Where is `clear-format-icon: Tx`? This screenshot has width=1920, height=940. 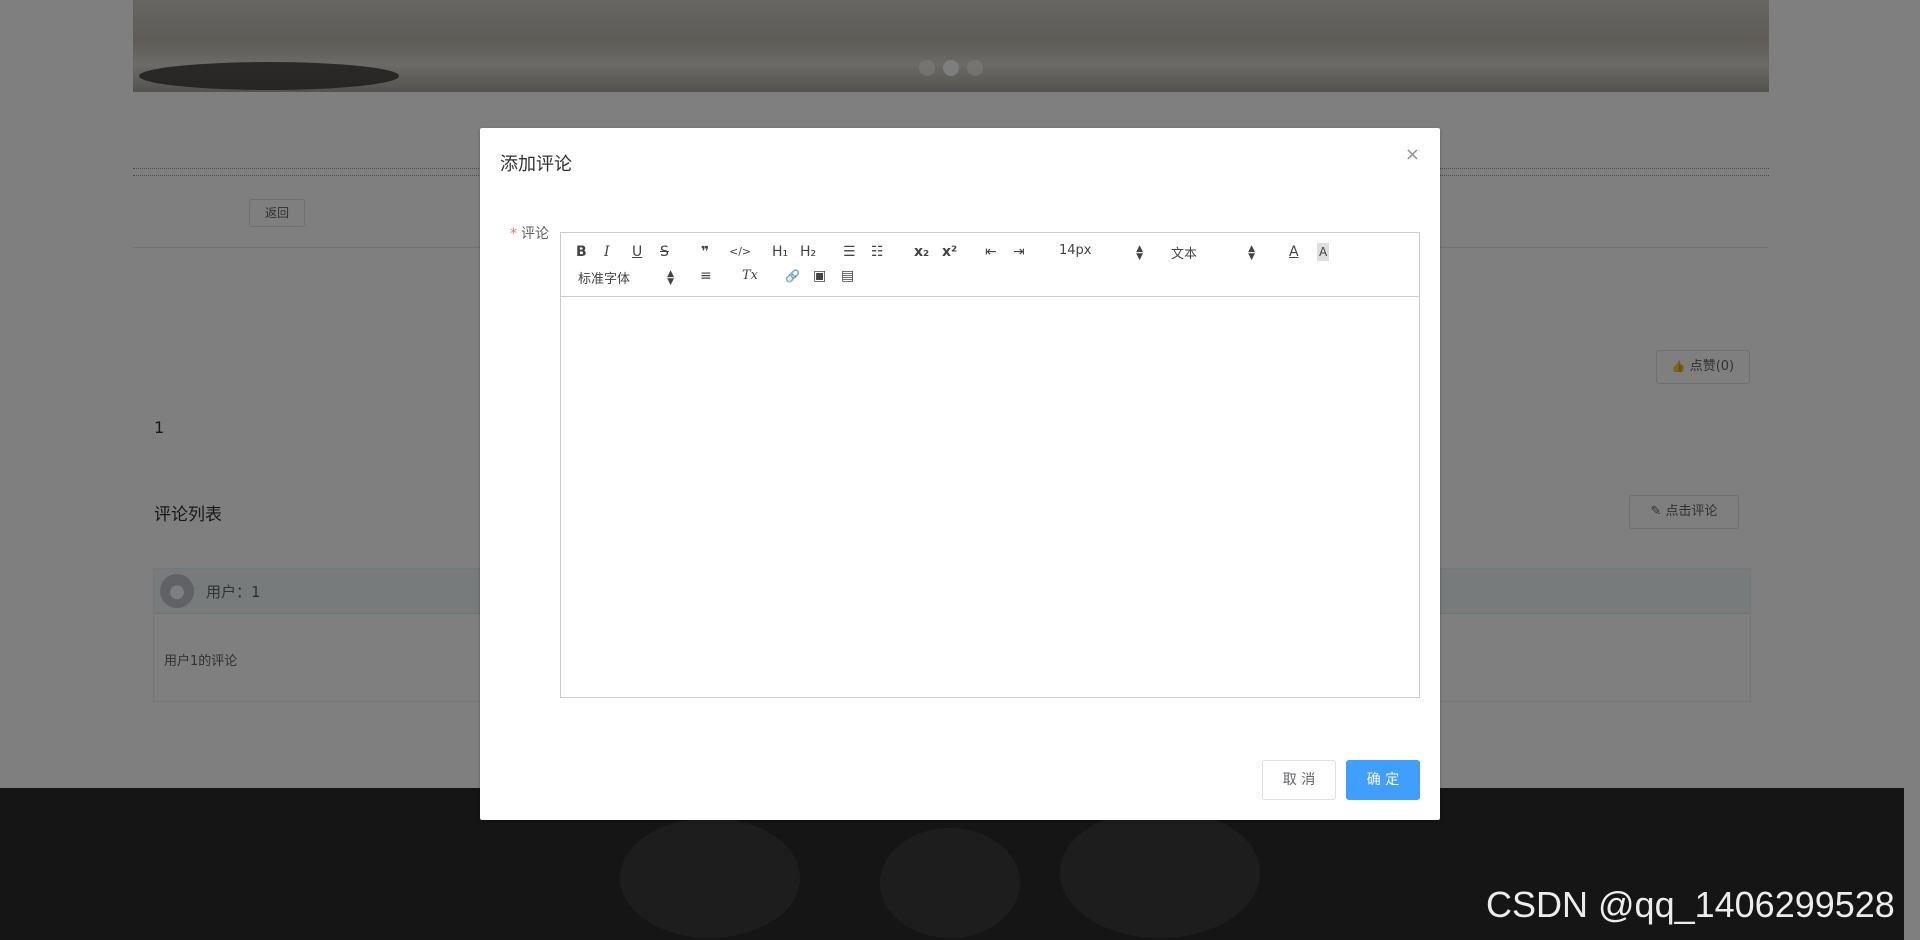
clear-format-icon: Tx is located at coordinates (750, 276).